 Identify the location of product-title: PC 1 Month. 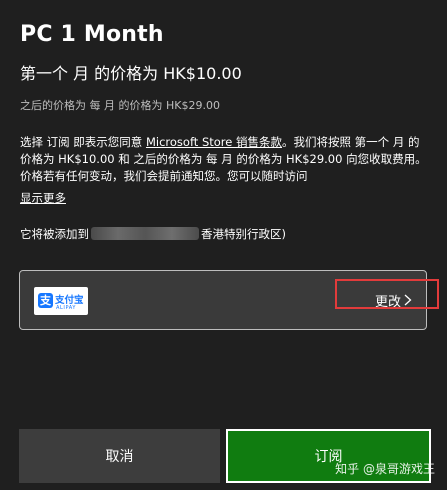
(92, 34).